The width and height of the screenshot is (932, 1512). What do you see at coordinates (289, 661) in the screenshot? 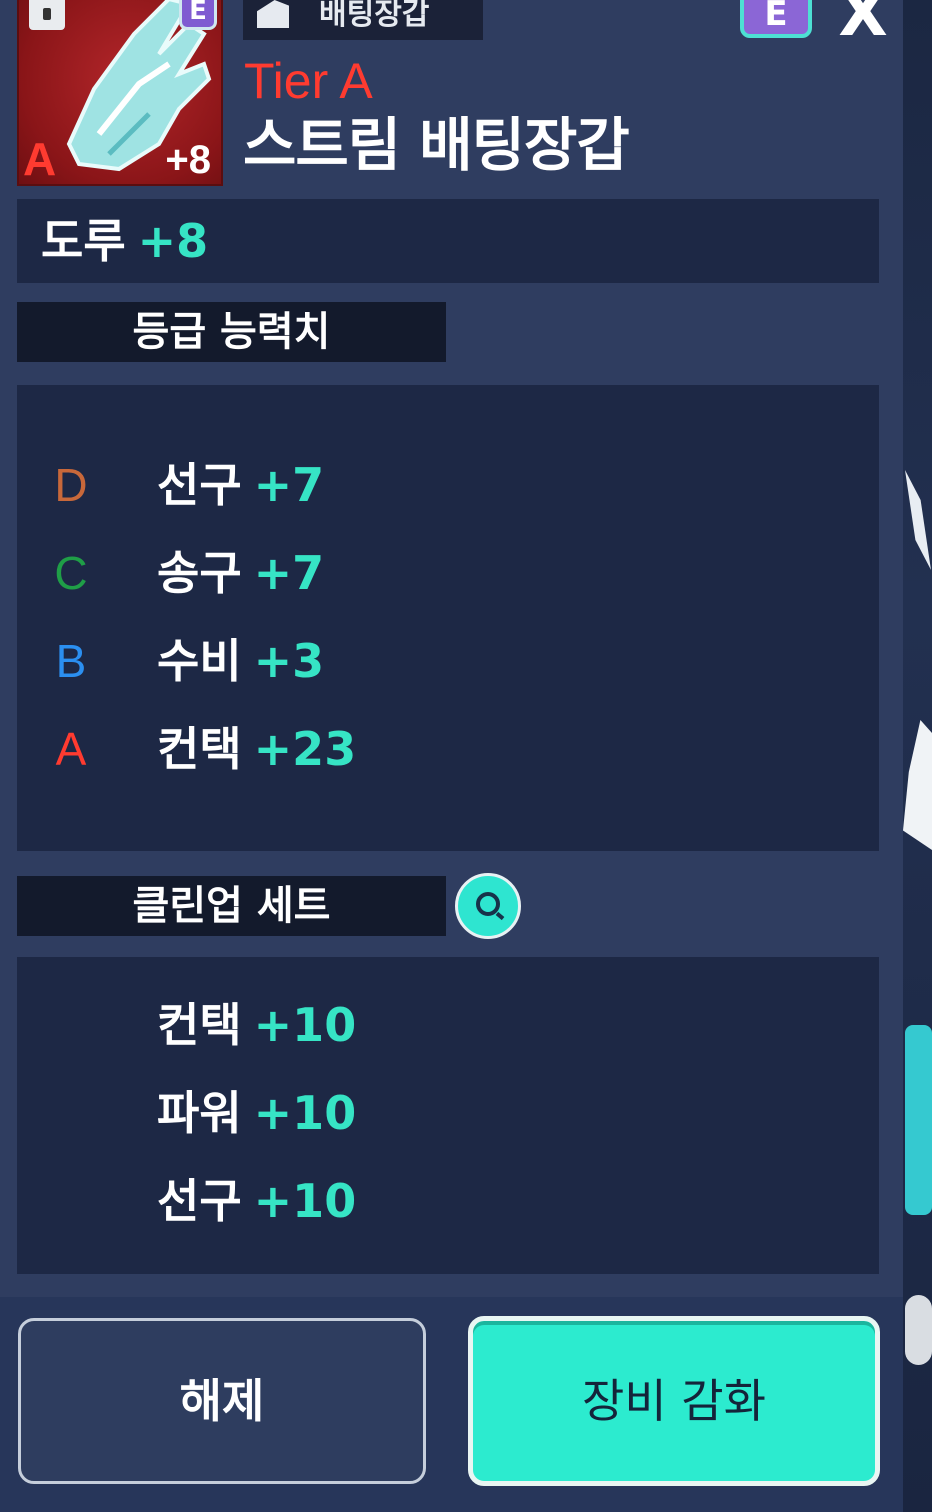
I see `grade-stat-value: +3` at bounding box center [289, 661].